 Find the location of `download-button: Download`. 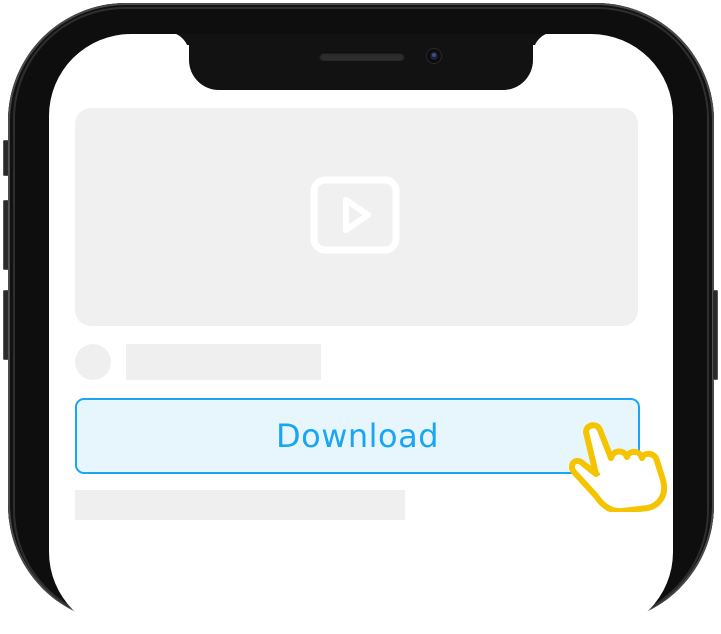

download-button: Download is located at coordinates (357, 436).